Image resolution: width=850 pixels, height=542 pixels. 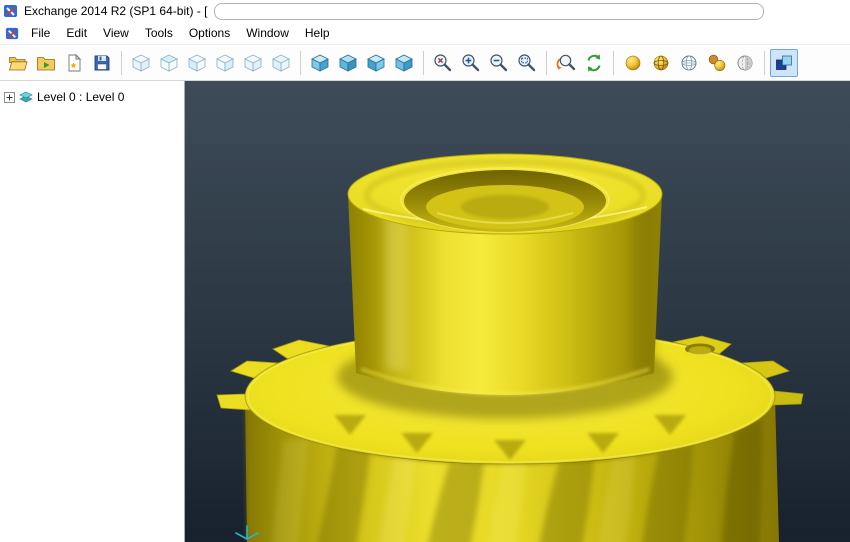 I want to click on tree-expander-icon, so click(x=9, y=97).